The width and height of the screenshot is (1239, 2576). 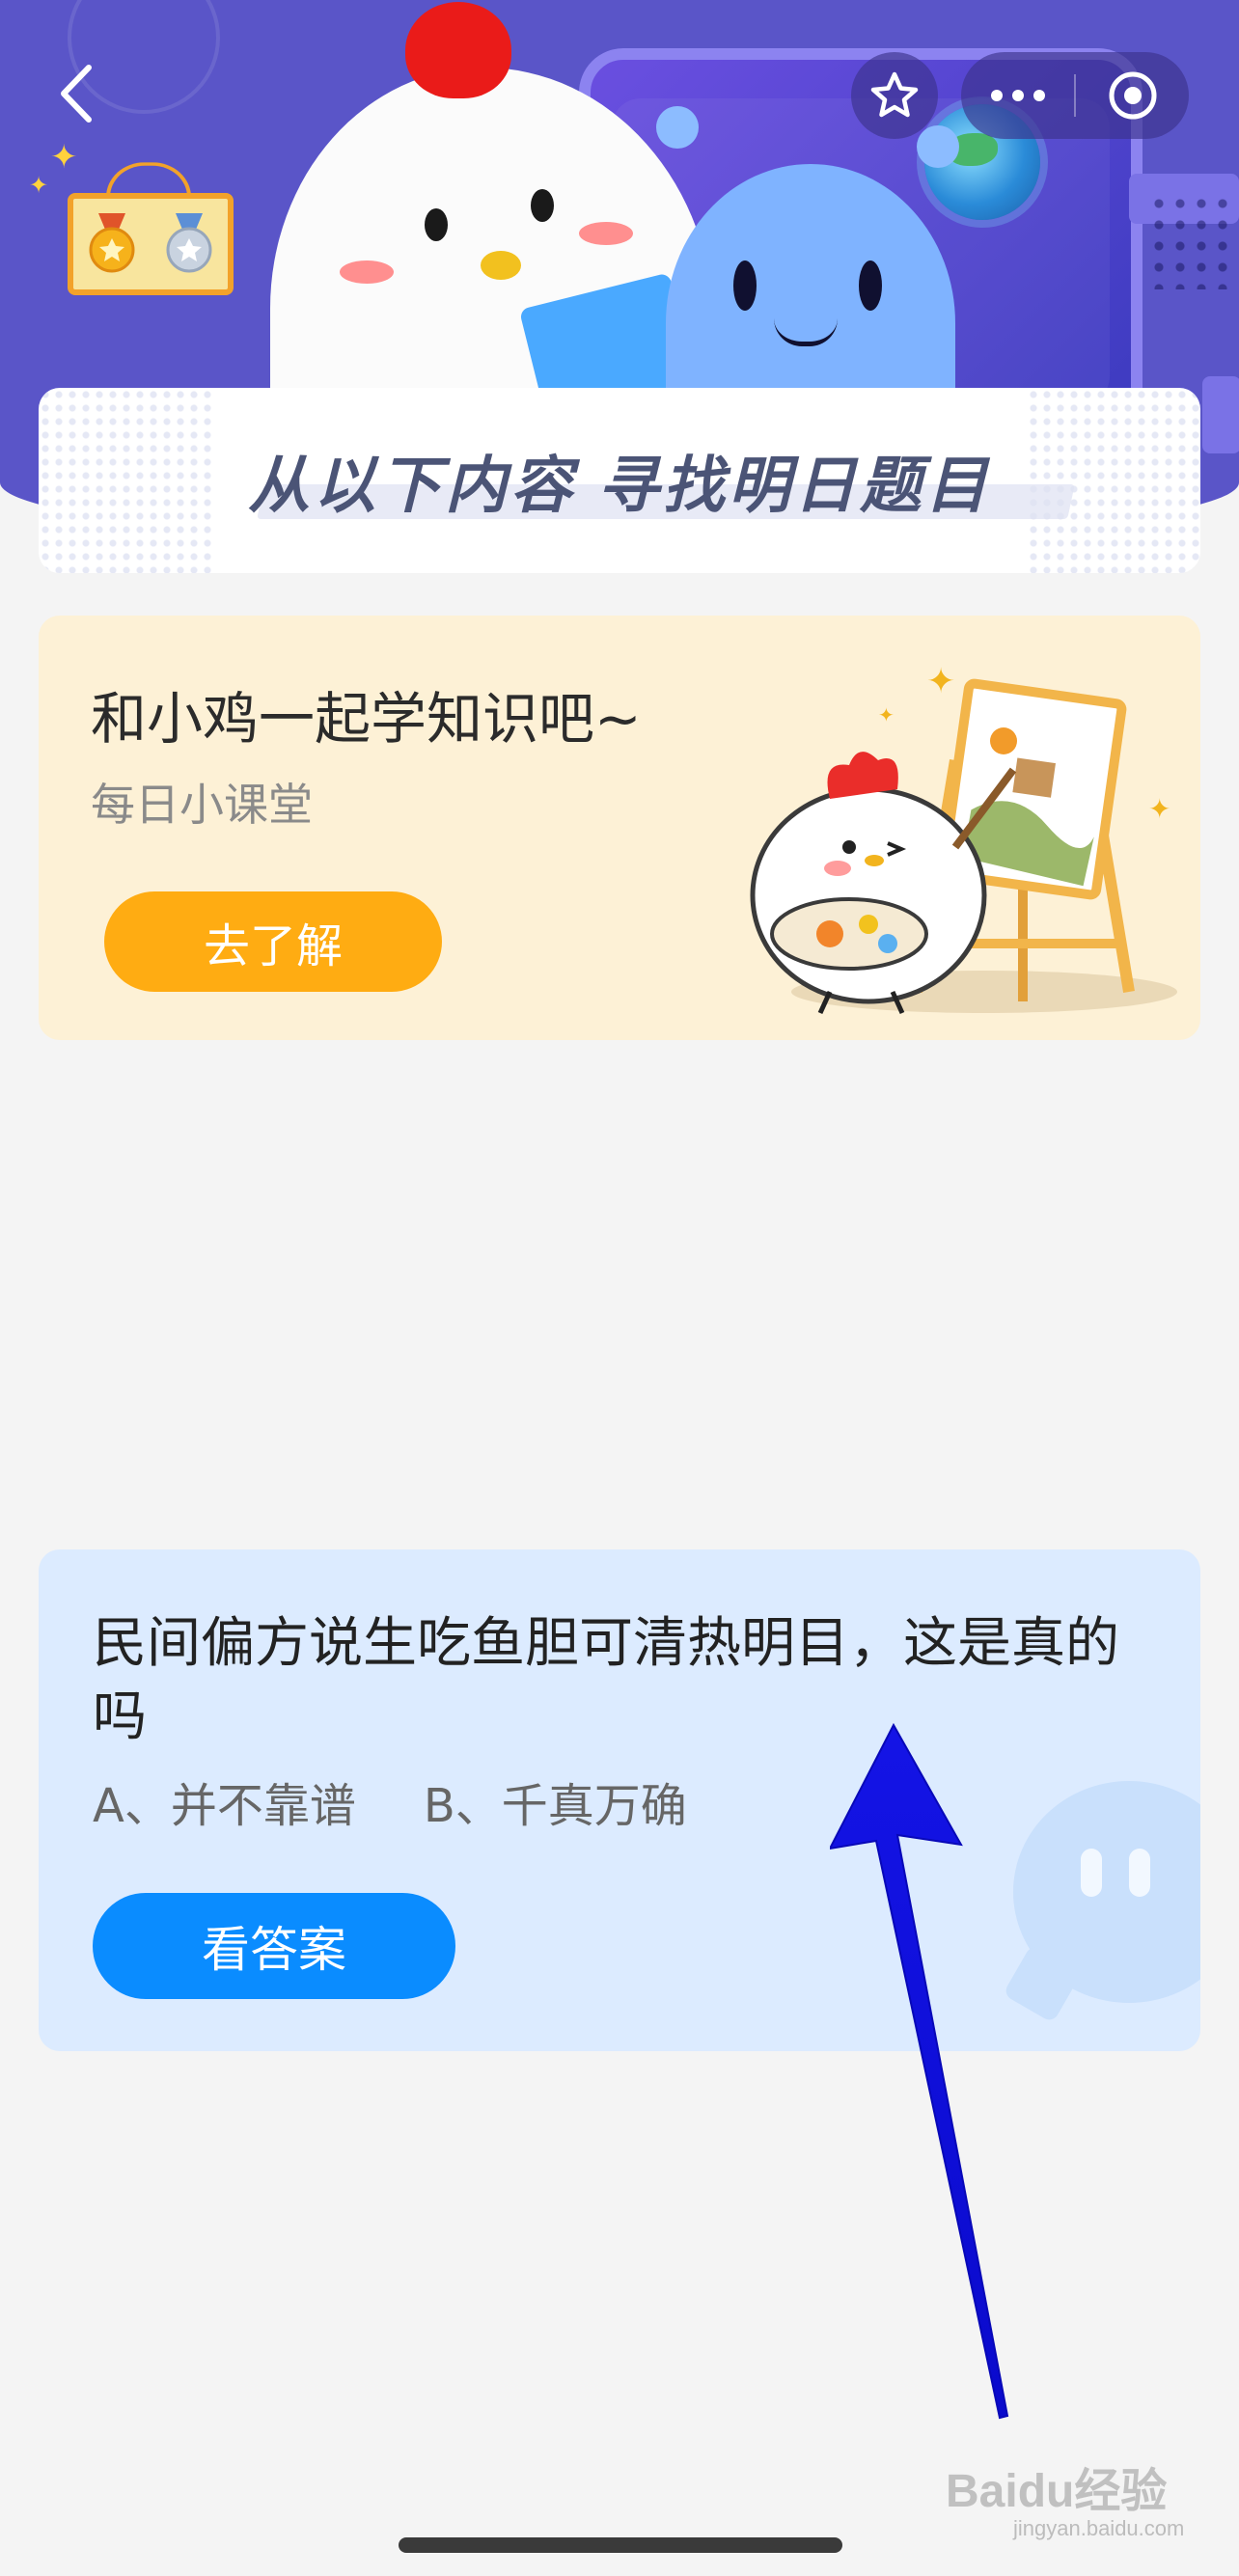 What do you see at coordinates (919, 2071) in the screenshot?
I see `annotation-arrow-icon` at bounding box center [919, 2071].